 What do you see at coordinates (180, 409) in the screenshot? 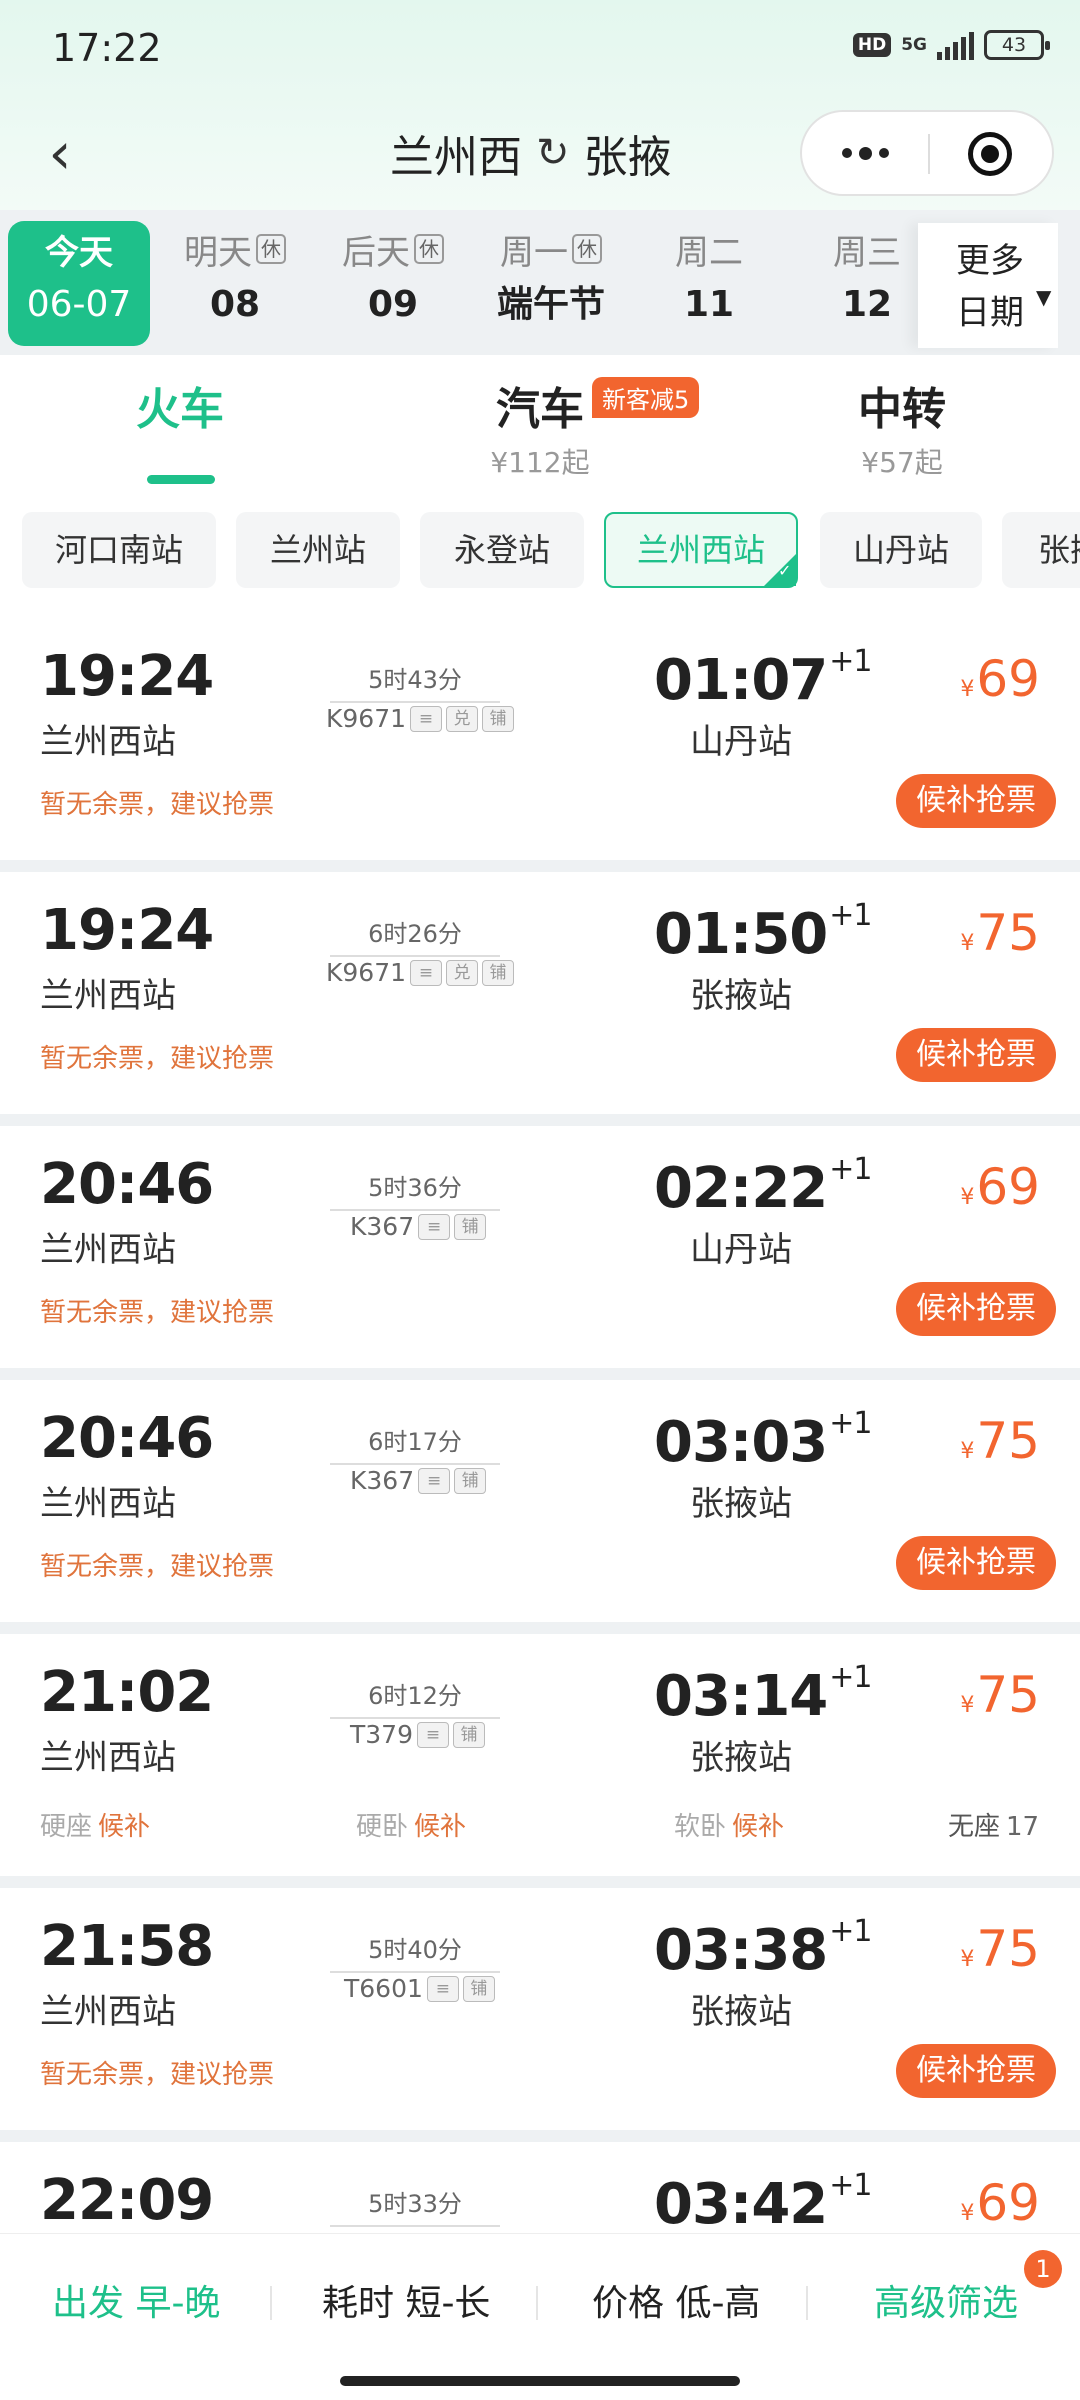
I see `tab-label: 火车` at bounding box center [180, 409].